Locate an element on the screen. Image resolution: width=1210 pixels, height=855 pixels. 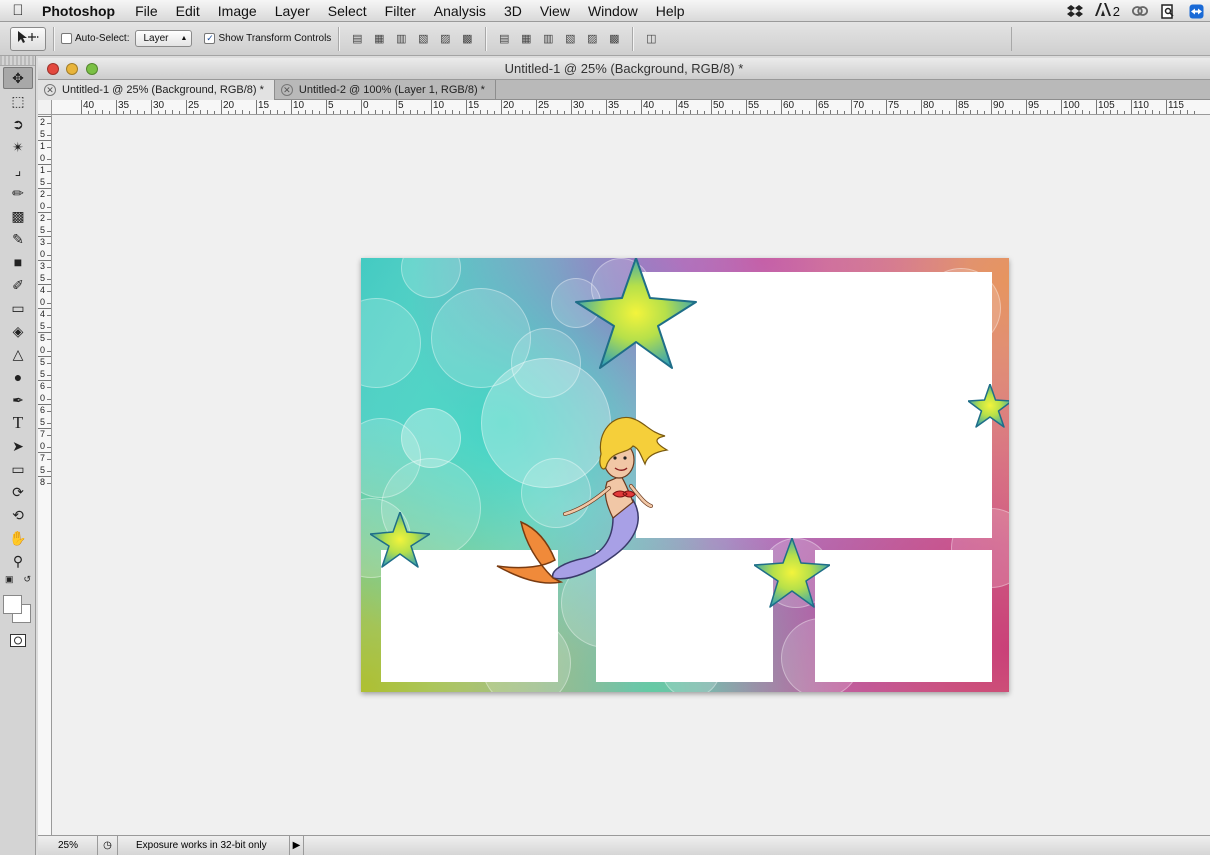
quick-mask-icon is located at coordinates (18, 640).